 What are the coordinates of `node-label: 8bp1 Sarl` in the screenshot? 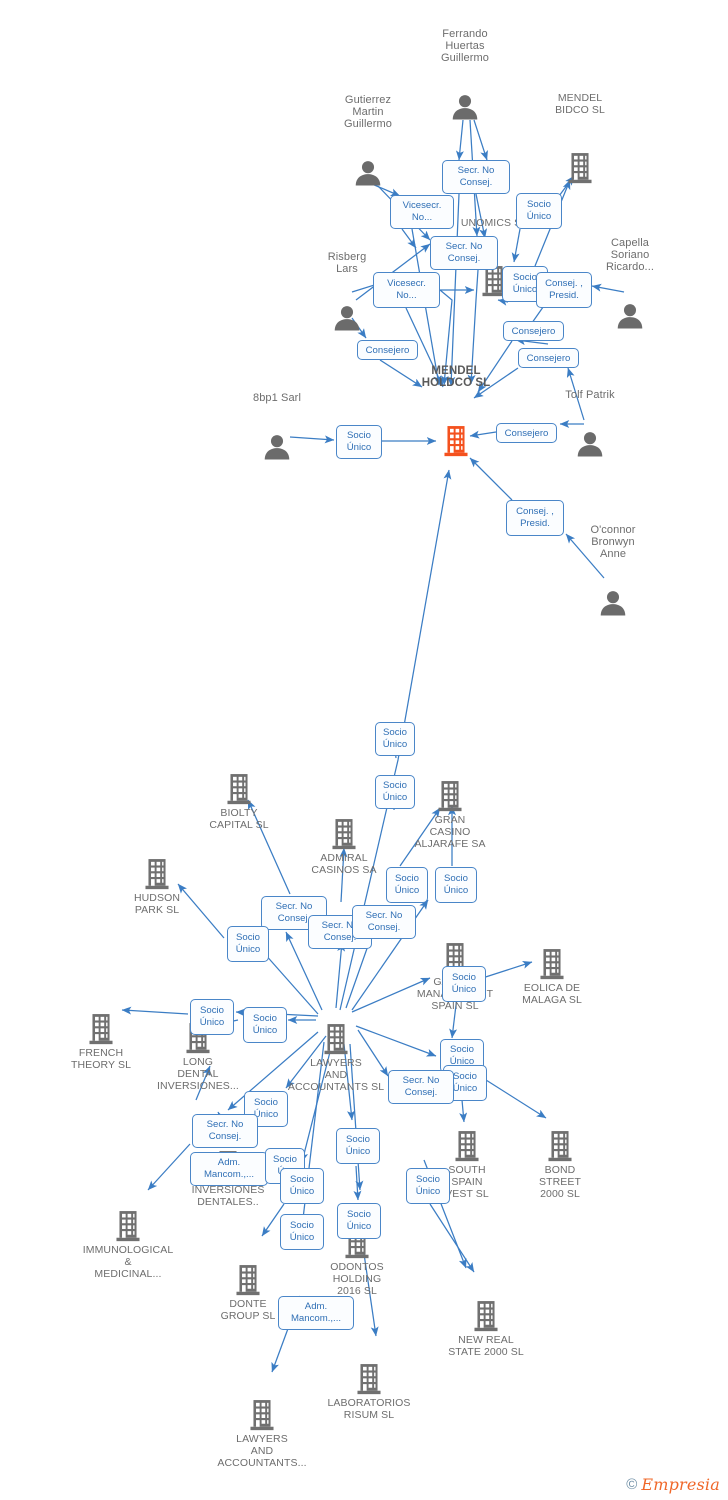 It's located at (277, 398).